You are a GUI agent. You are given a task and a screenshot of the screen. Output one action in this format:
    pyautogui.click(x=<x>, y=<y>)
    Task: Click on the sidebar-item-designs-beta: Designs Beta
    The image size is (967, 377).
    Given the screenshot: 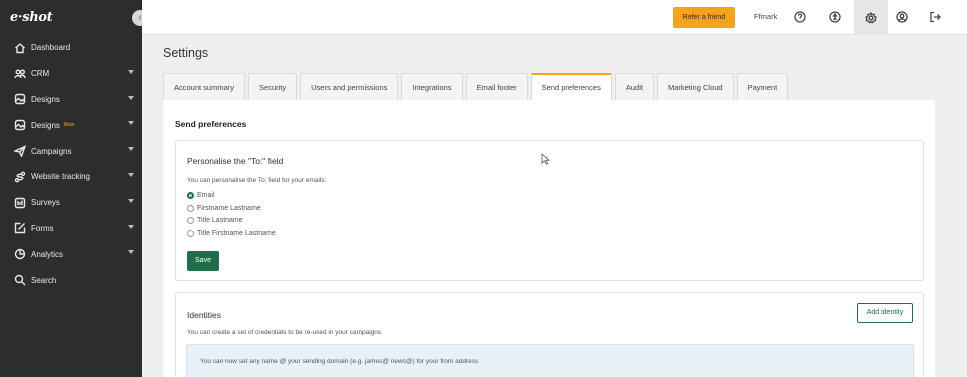 What is the action you would take?
    pyautogui.click(x=71, y=125)
    